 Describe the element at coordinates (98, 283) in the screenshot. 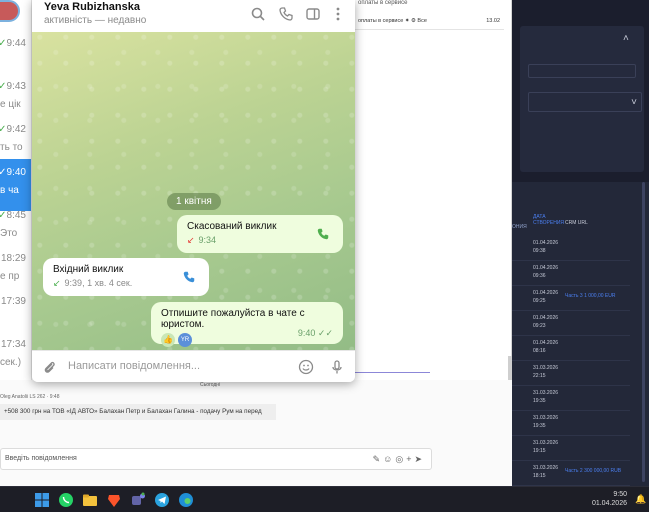

I see `call-duration: 9:39, 1 хв. 4 сек.` at that location.